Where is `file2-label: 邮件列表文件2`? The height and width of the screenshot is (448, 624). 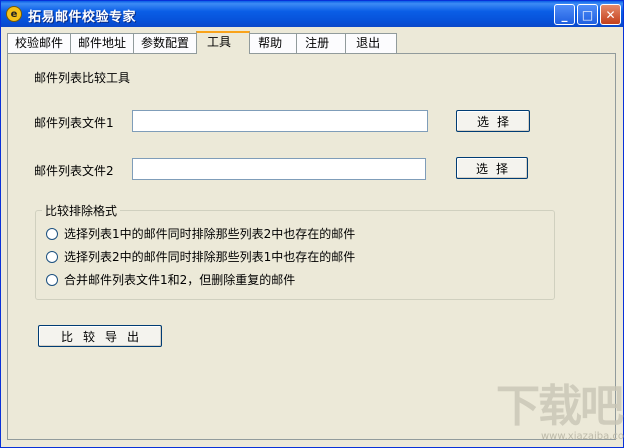
file2-label: 邮件列表文件2 is located at coordinates (74, 171).